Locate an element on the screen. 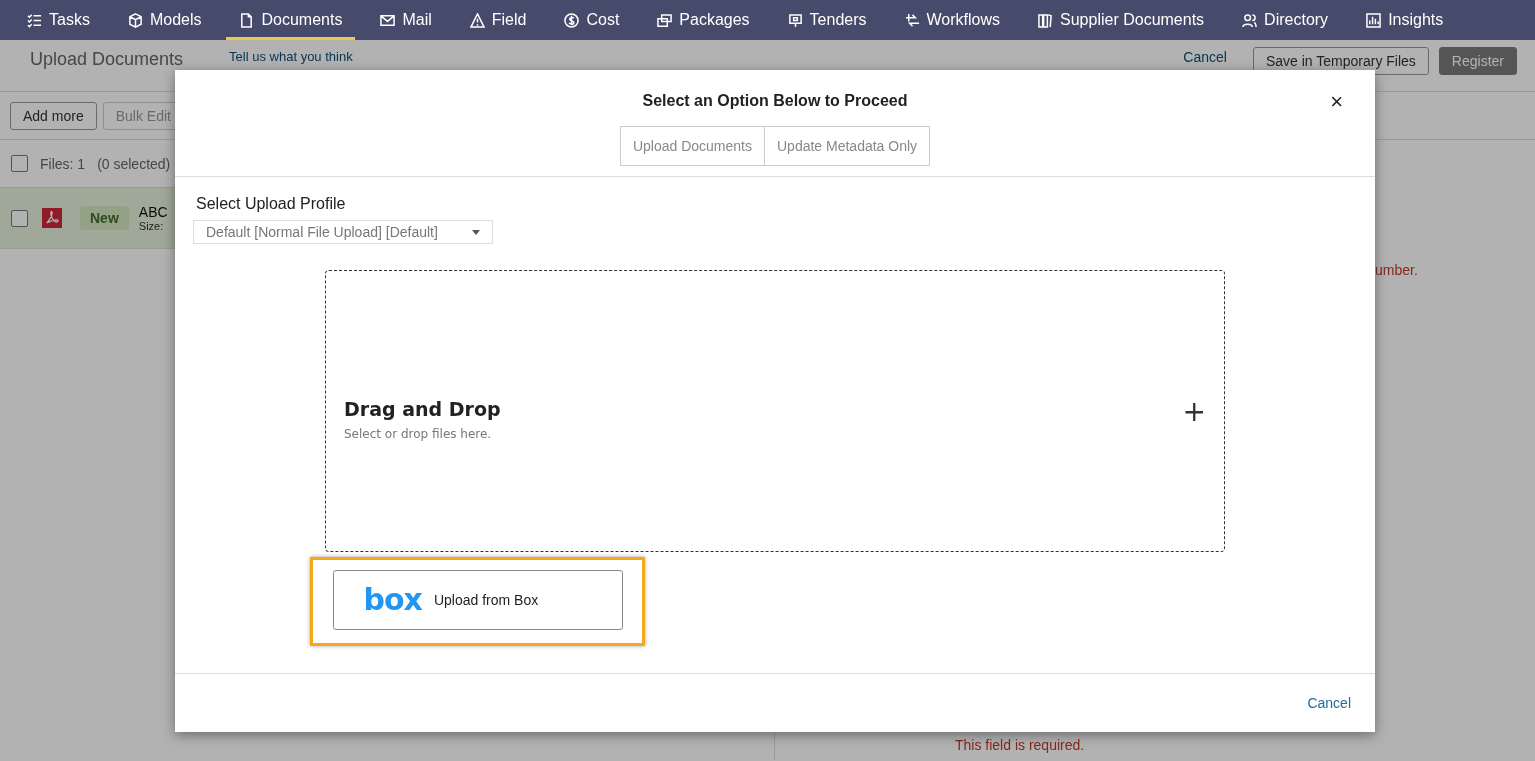 This screenshot has width=1535, height=761. error-message: umber. is located at coordinates (1396, 270).